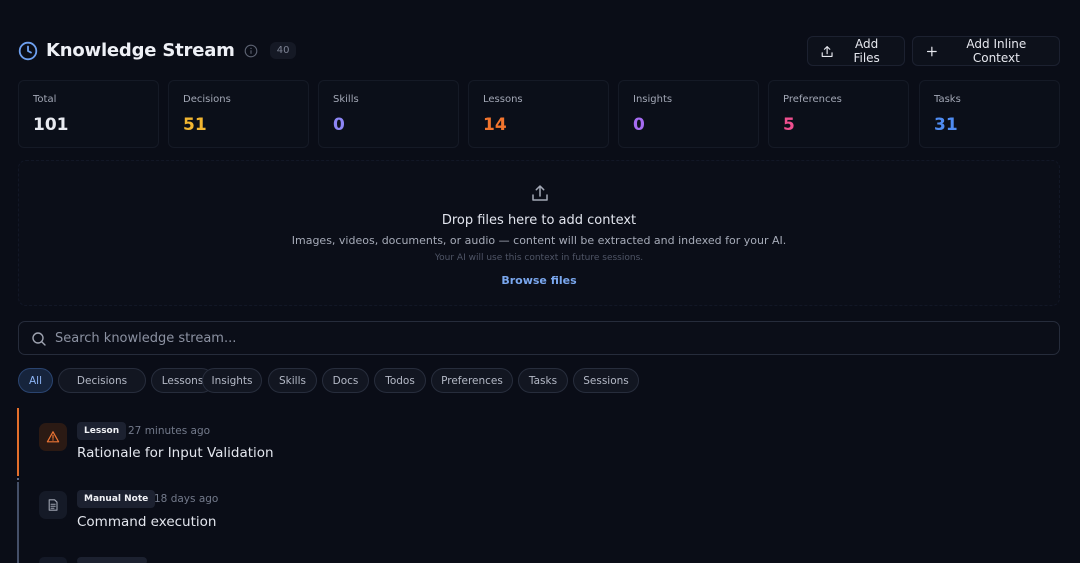  I want to click on stat-value: 31, so click(946, 125).